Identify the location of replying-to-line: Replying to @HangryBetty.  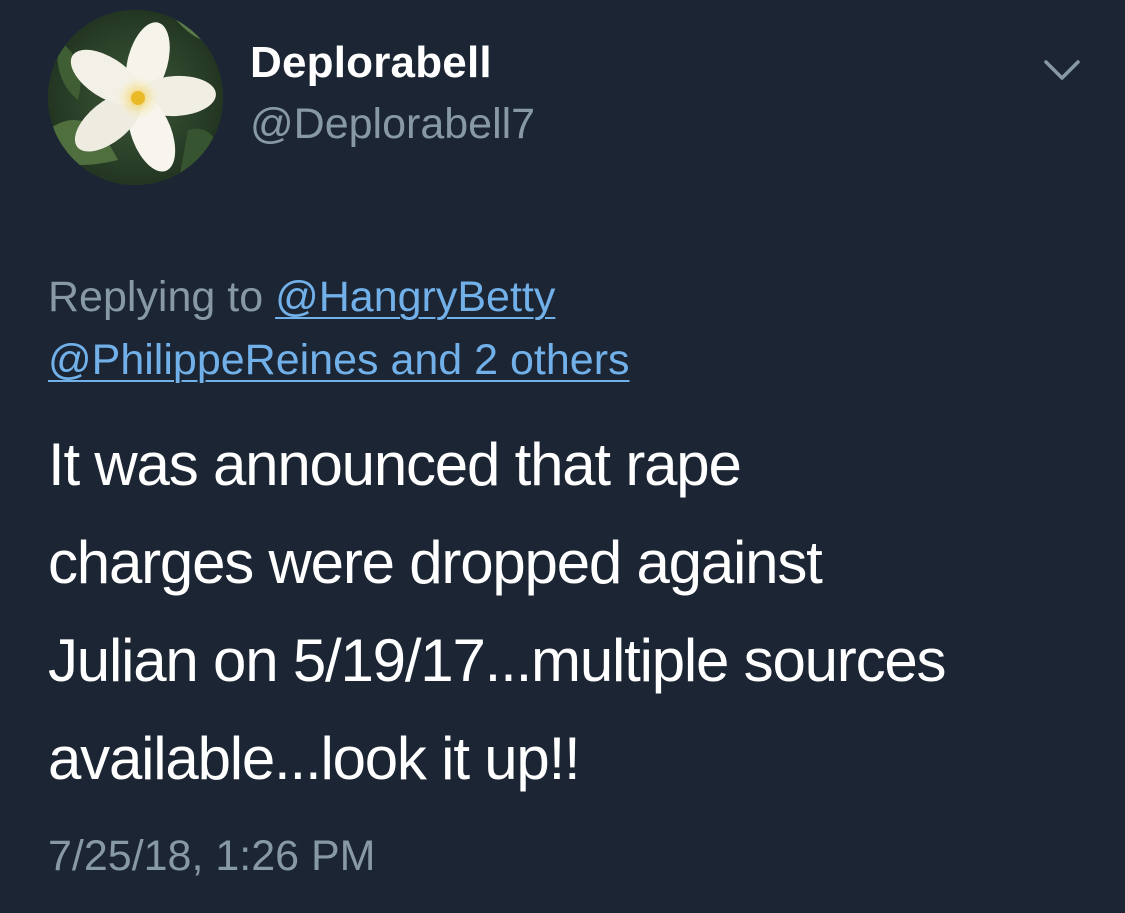
(301, 297).